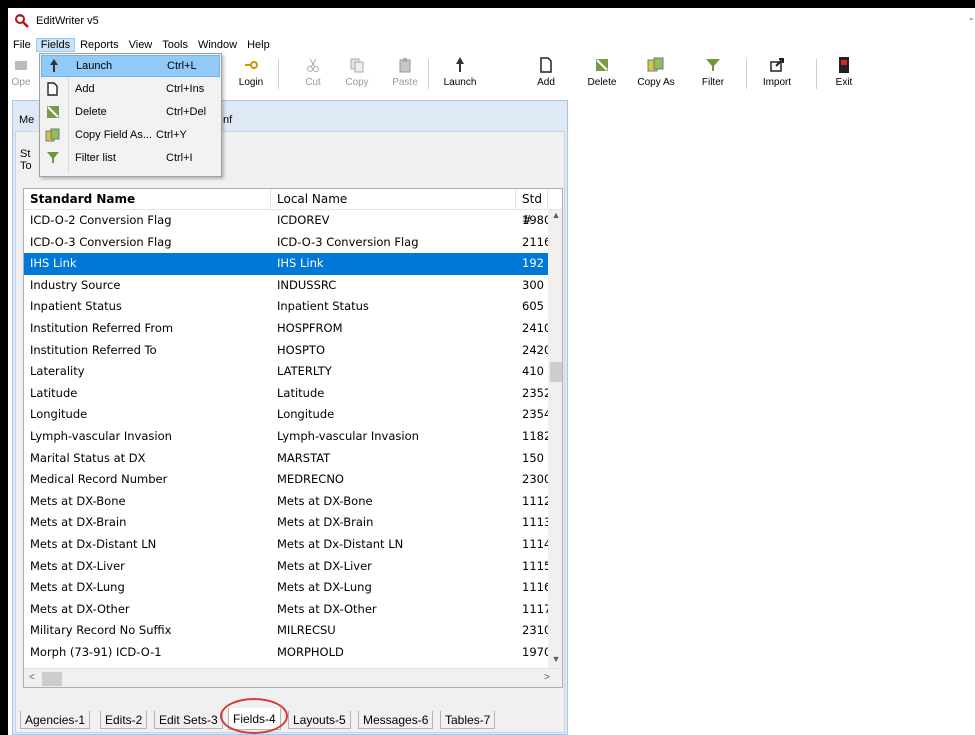 The image size is (975, 735). I want to click on table-row: Industry Source INDUSSRC 300, so click(286, 286).